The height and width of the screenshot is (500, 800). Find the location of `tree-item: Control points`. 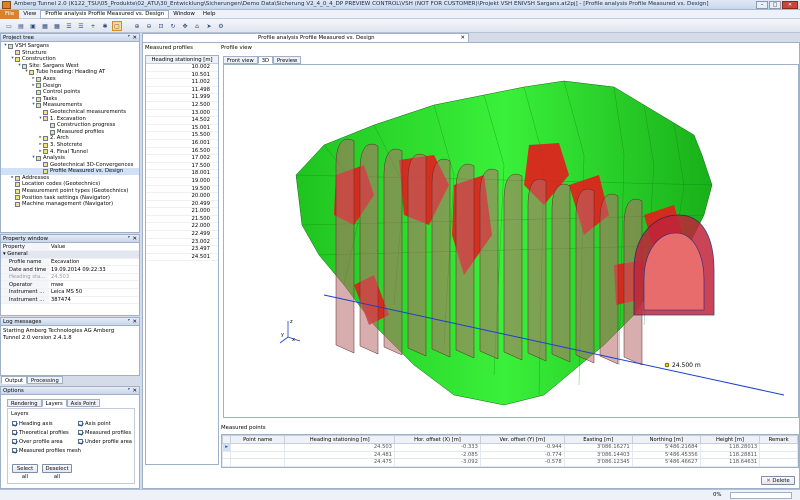

tree-item: Control points is located at coordinates (70, 92).